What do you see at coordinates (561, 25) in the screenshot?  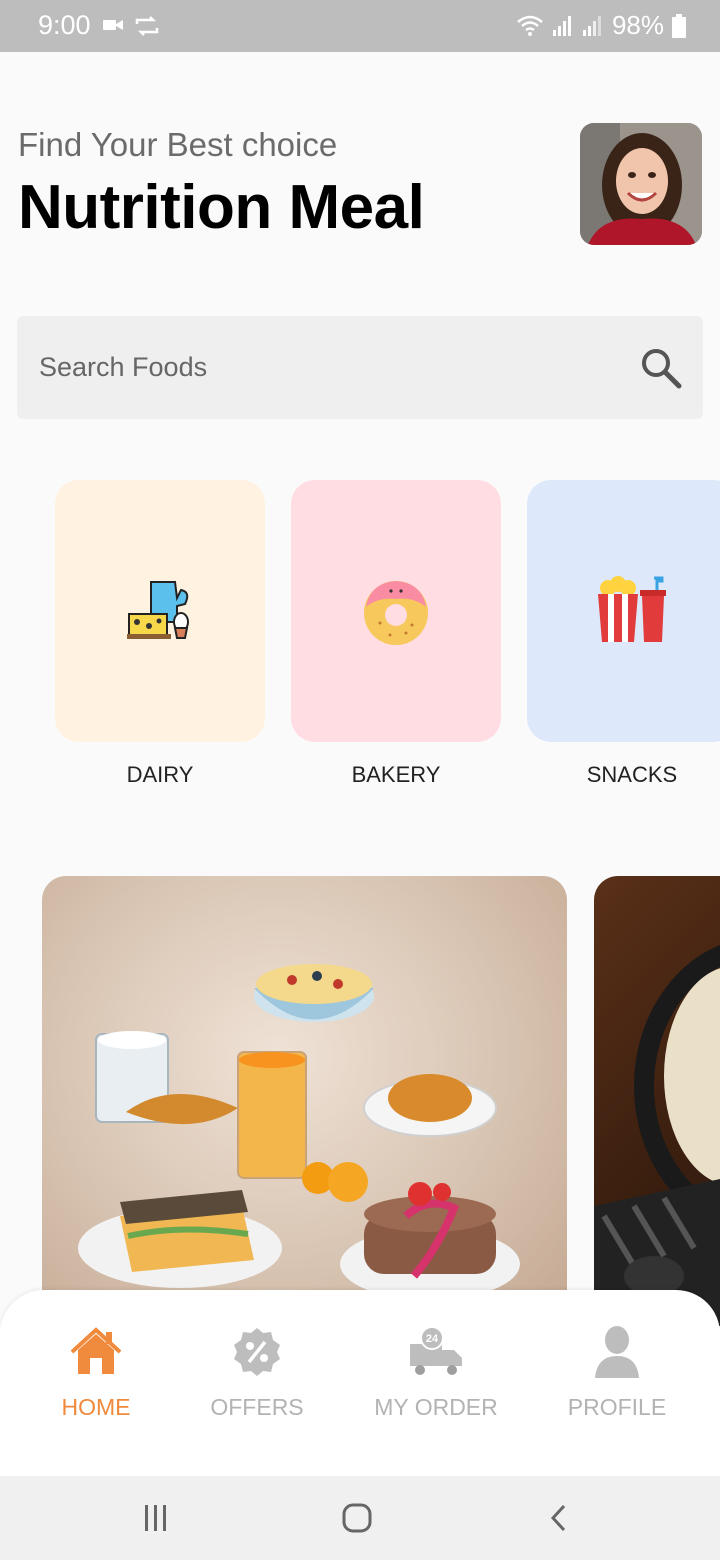 I see `signal-icon` at bounding box center [561, 25].